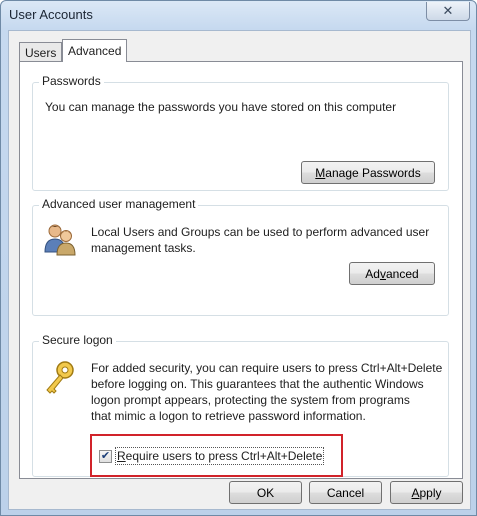  I want to click on close-button: ✕, so click(448, 11).